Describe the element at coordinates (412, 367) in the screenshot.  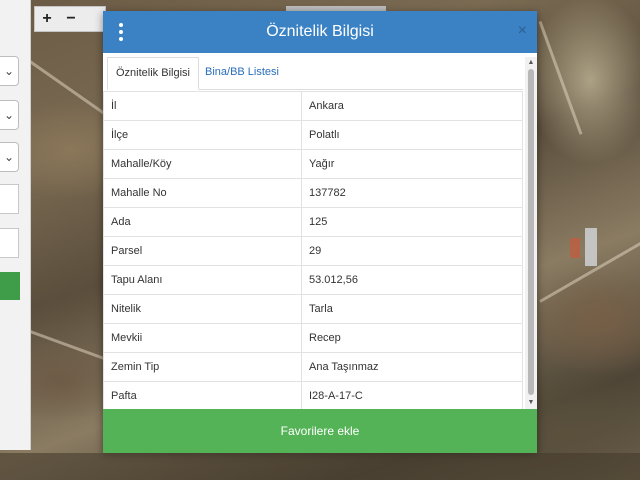
I see `attribute-value: Ana Taşınmaz` at that location.